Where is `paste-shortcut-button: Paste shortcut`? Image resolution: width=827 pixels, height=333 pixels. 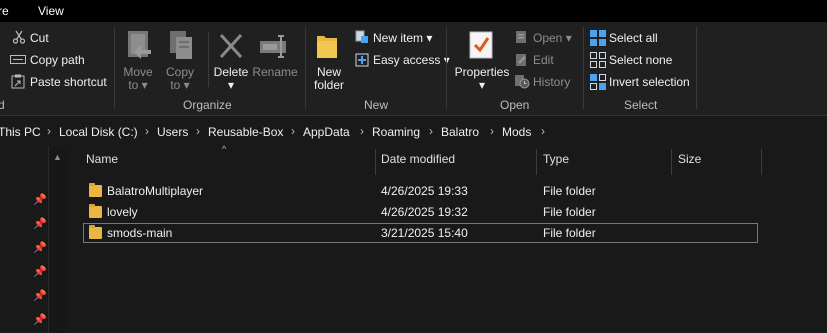 paste-shortcut-button: Paste shortcut is located at coordinates (68, 82).